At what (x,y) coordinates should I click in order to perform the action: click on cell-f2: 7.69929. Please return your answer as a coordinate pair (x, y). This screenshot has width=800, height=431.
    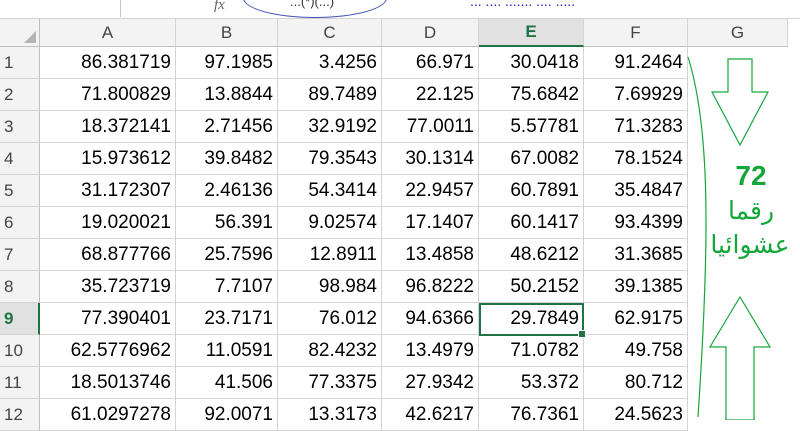
    Looking at the image, I should click on (636, 95).